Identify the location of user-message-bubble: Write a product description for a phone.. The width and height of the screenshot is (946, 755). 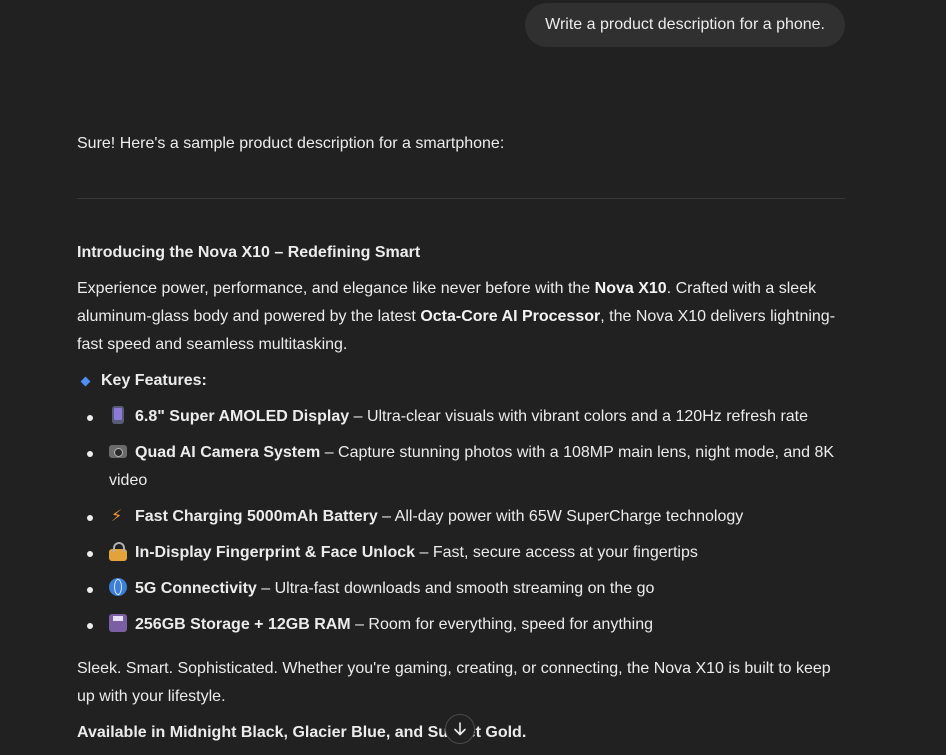
(685, 25).